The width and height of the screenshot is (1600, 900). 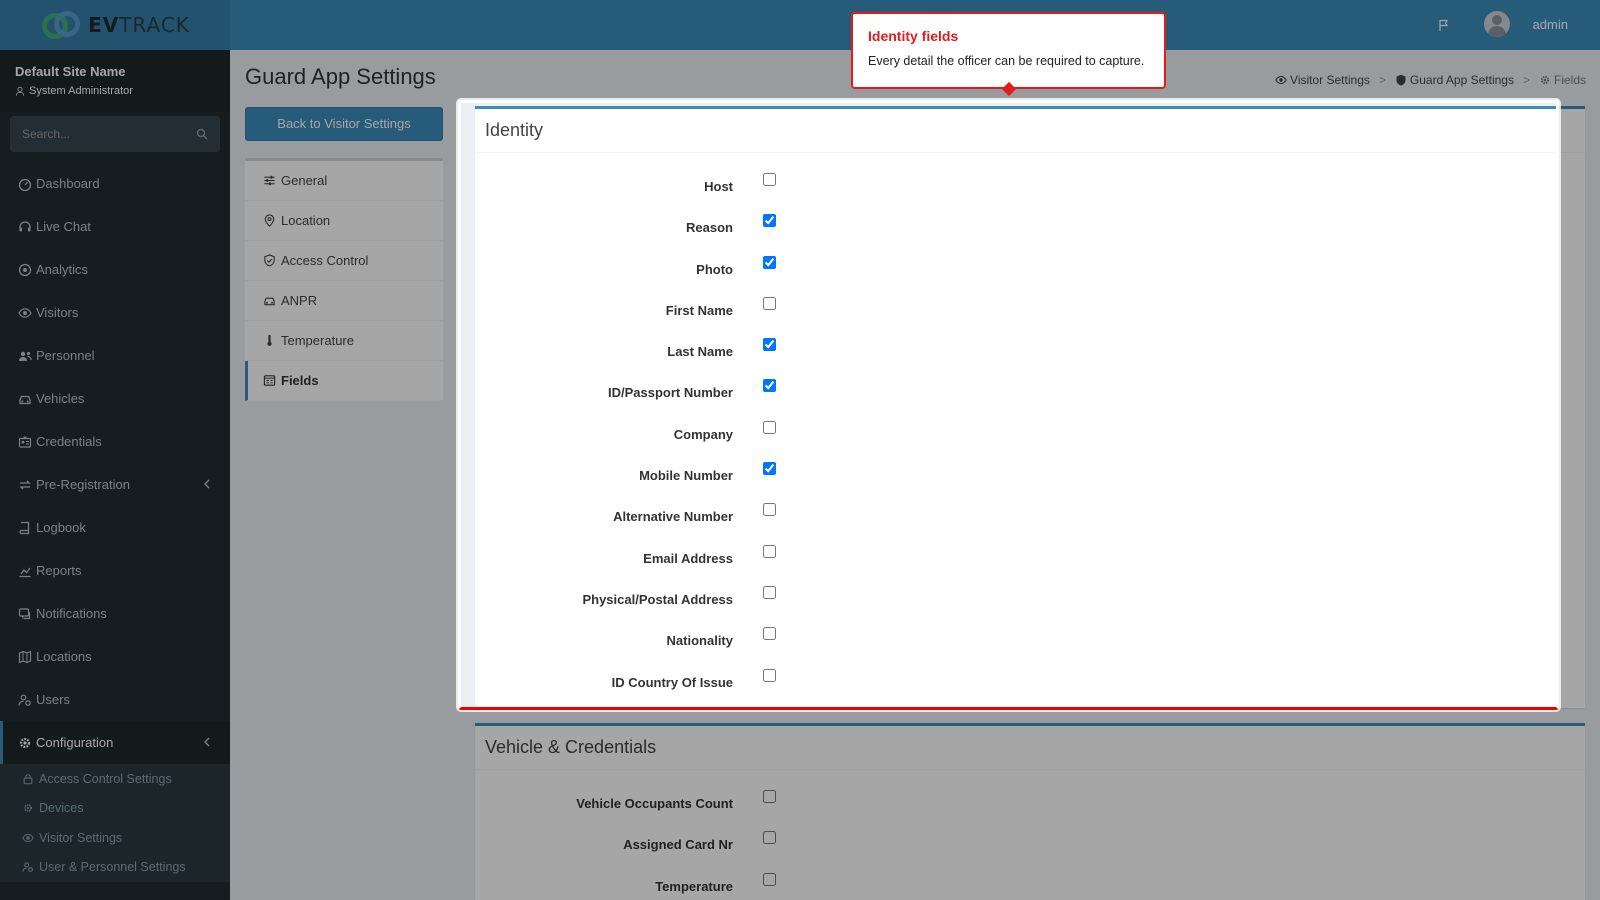 What do you see at coordinates (688, 558) in the screenshot?
I see `field-label: Email Address` at bounding box center [688, 558].